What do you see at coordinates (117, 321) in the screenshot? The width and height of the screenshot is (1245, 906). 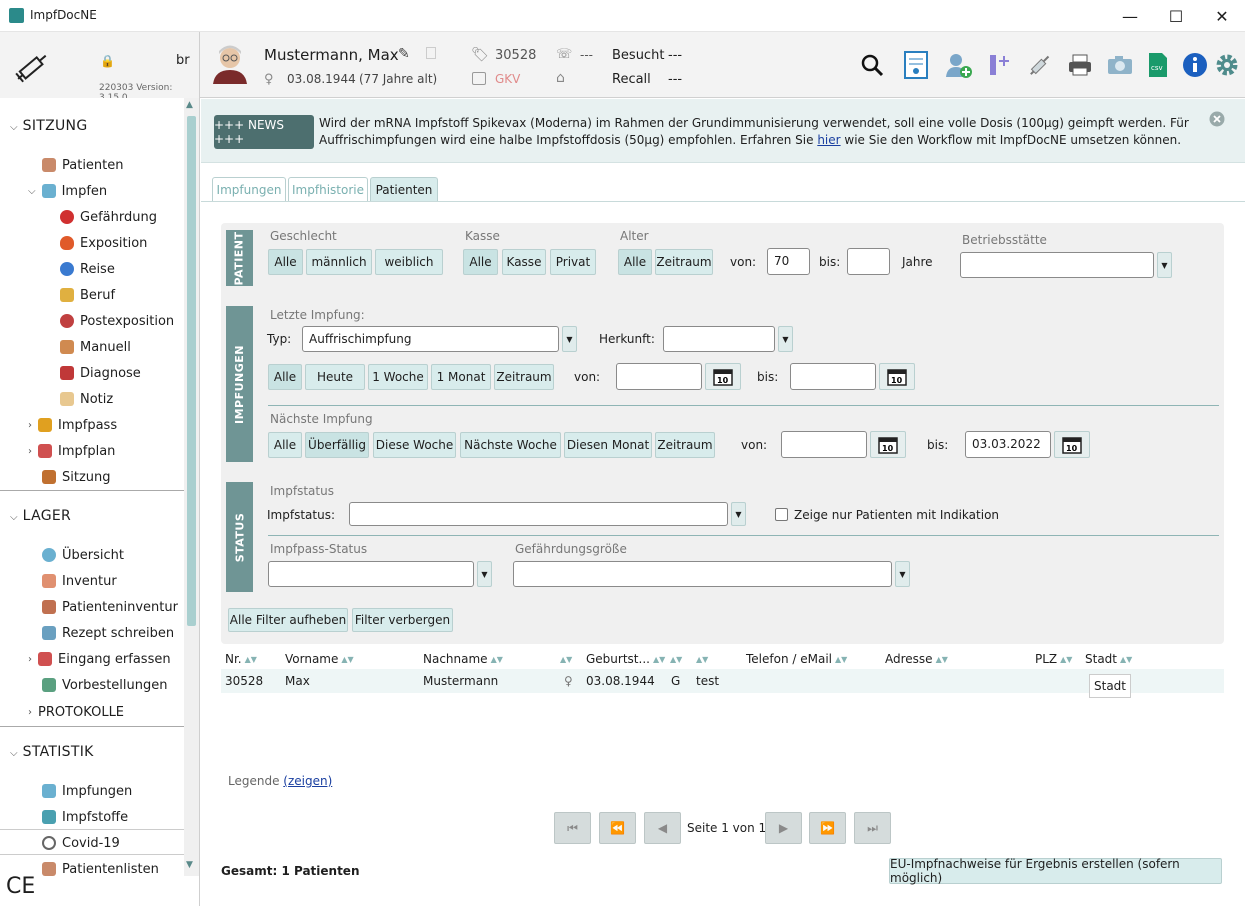 I see `sidebar-item-postexposition: Postexposition` at bounding box center [117, 321].